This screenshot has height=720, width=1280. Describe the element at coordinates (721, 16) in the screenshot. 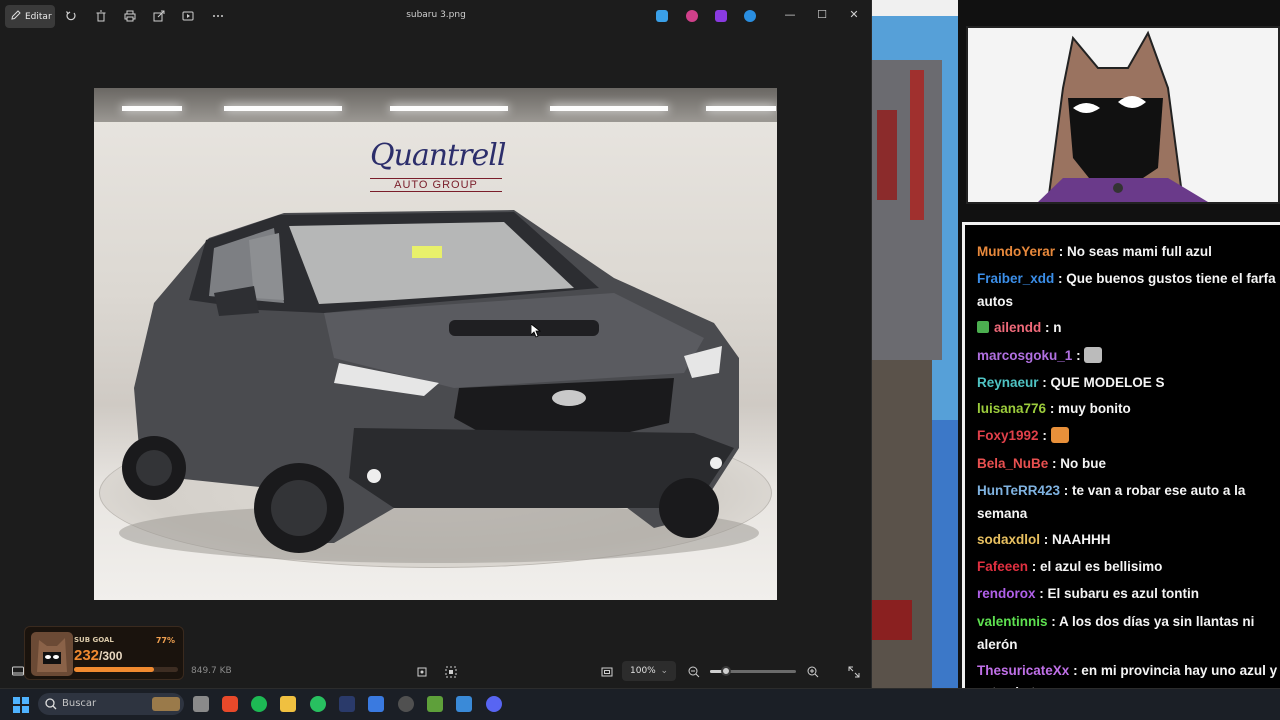

I see `clipchamp-icon` at that location.